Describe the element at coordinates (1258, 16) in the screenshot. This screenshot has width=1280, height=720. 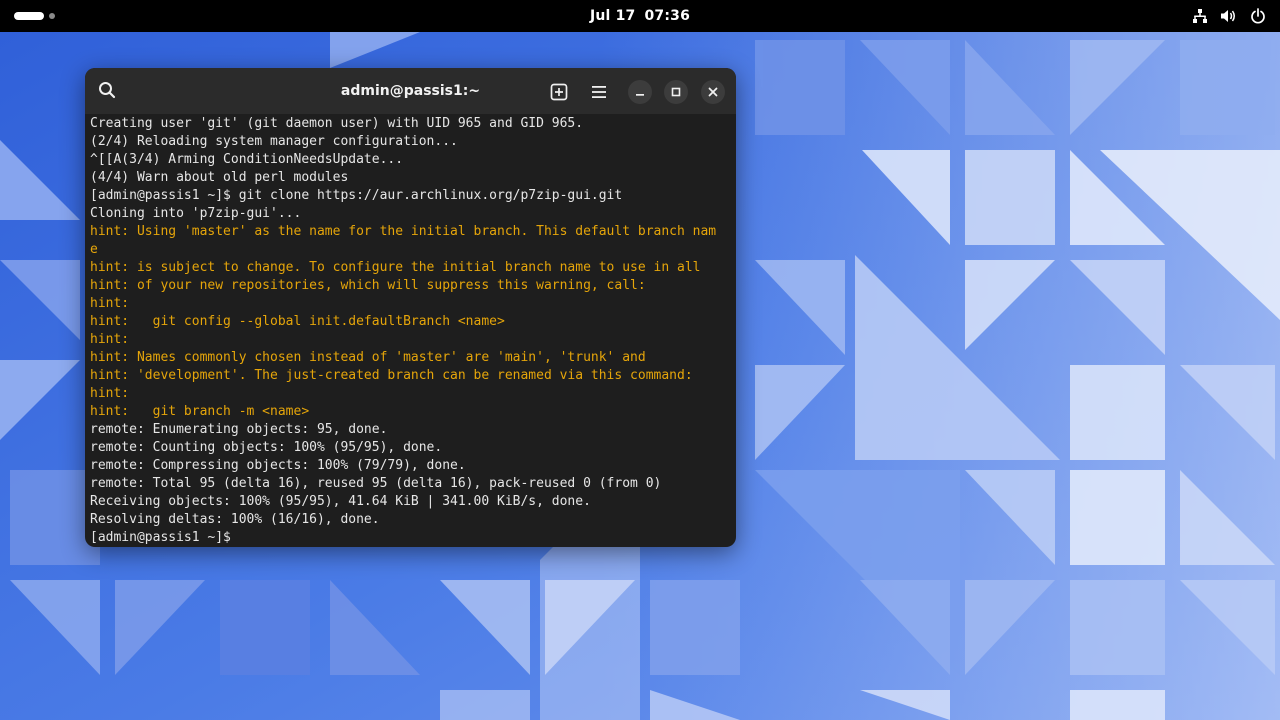
I see `power-icon` at that location.